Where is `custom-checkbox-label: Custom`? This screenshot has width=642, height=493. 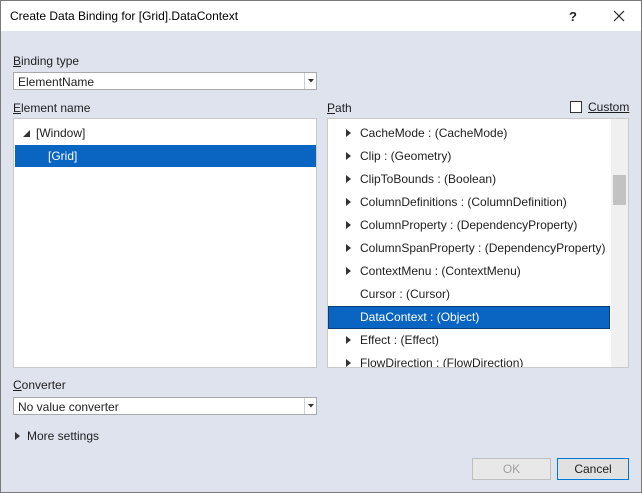
custom-checkbox-label: Custom is located at coordinates (608, 107).